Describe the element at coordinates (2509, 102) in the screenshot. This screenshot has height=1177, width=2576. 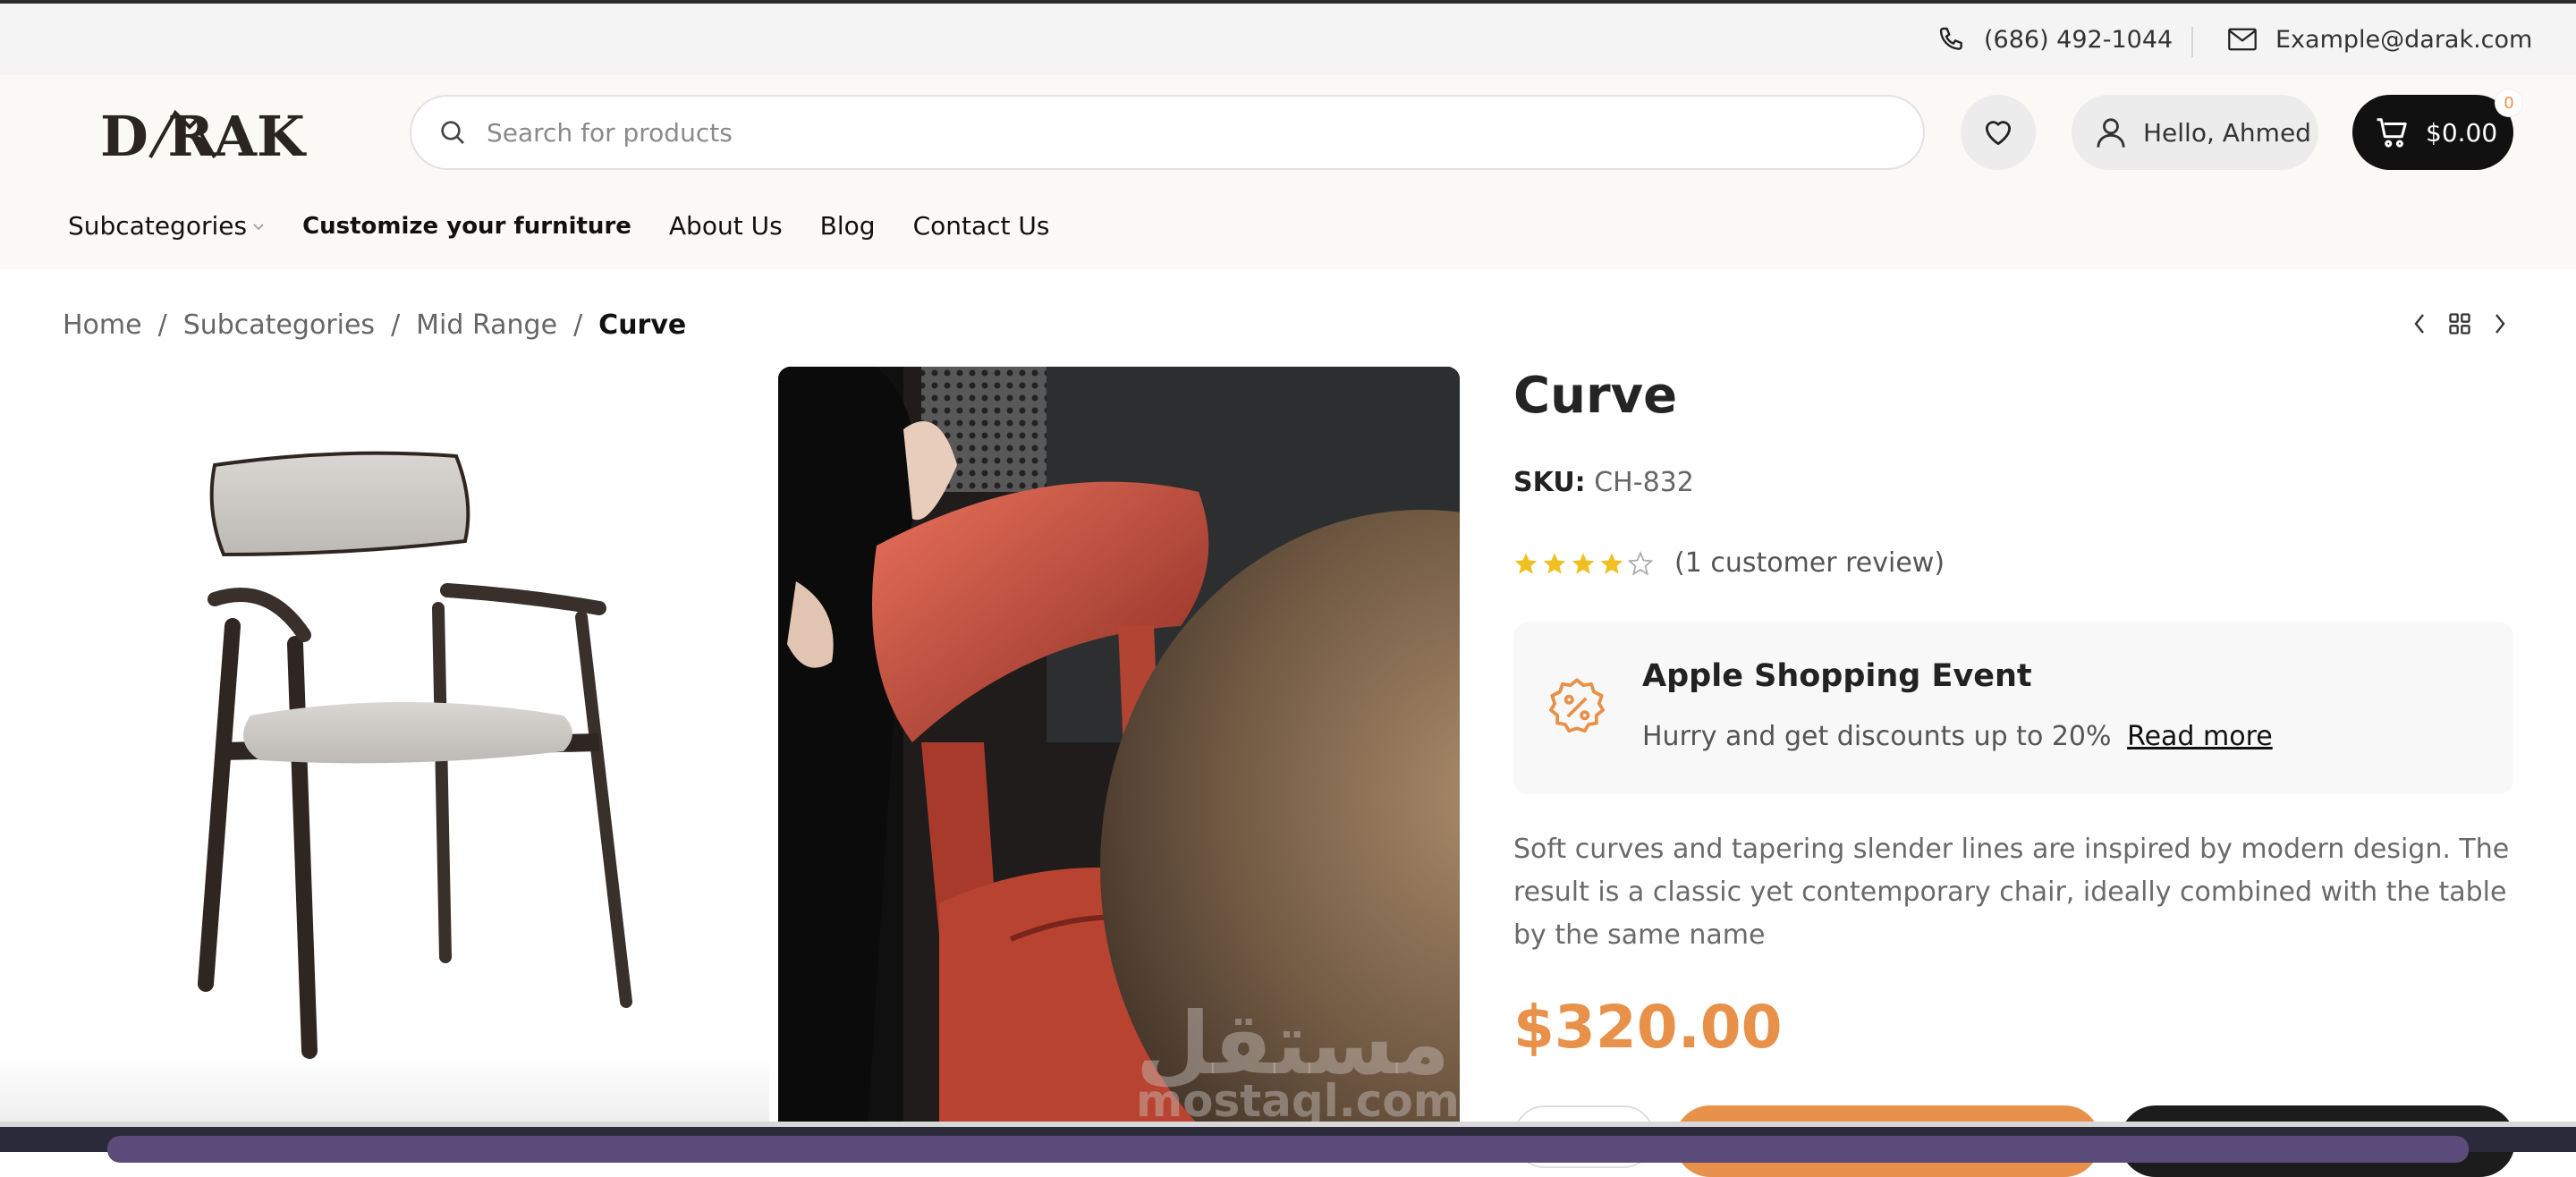
I see `cart-count-badge: 0` at that location.